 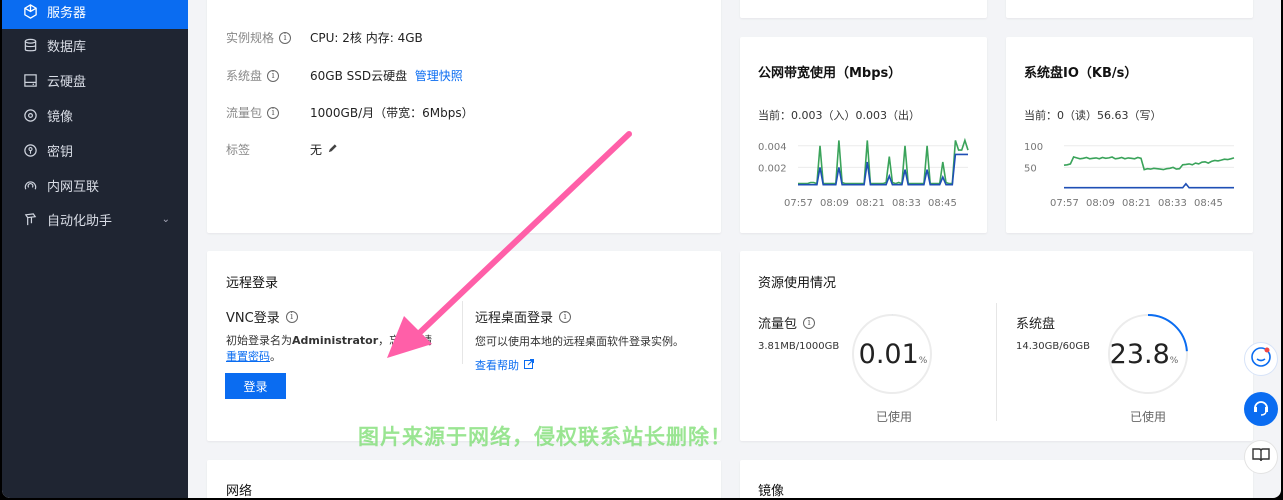 What do you see at coordinates (545, 437) in the screenshot?
I see `watermark-text: 图片来源于网络，侵权联系站长删除！` at bounding box center [545, 437].